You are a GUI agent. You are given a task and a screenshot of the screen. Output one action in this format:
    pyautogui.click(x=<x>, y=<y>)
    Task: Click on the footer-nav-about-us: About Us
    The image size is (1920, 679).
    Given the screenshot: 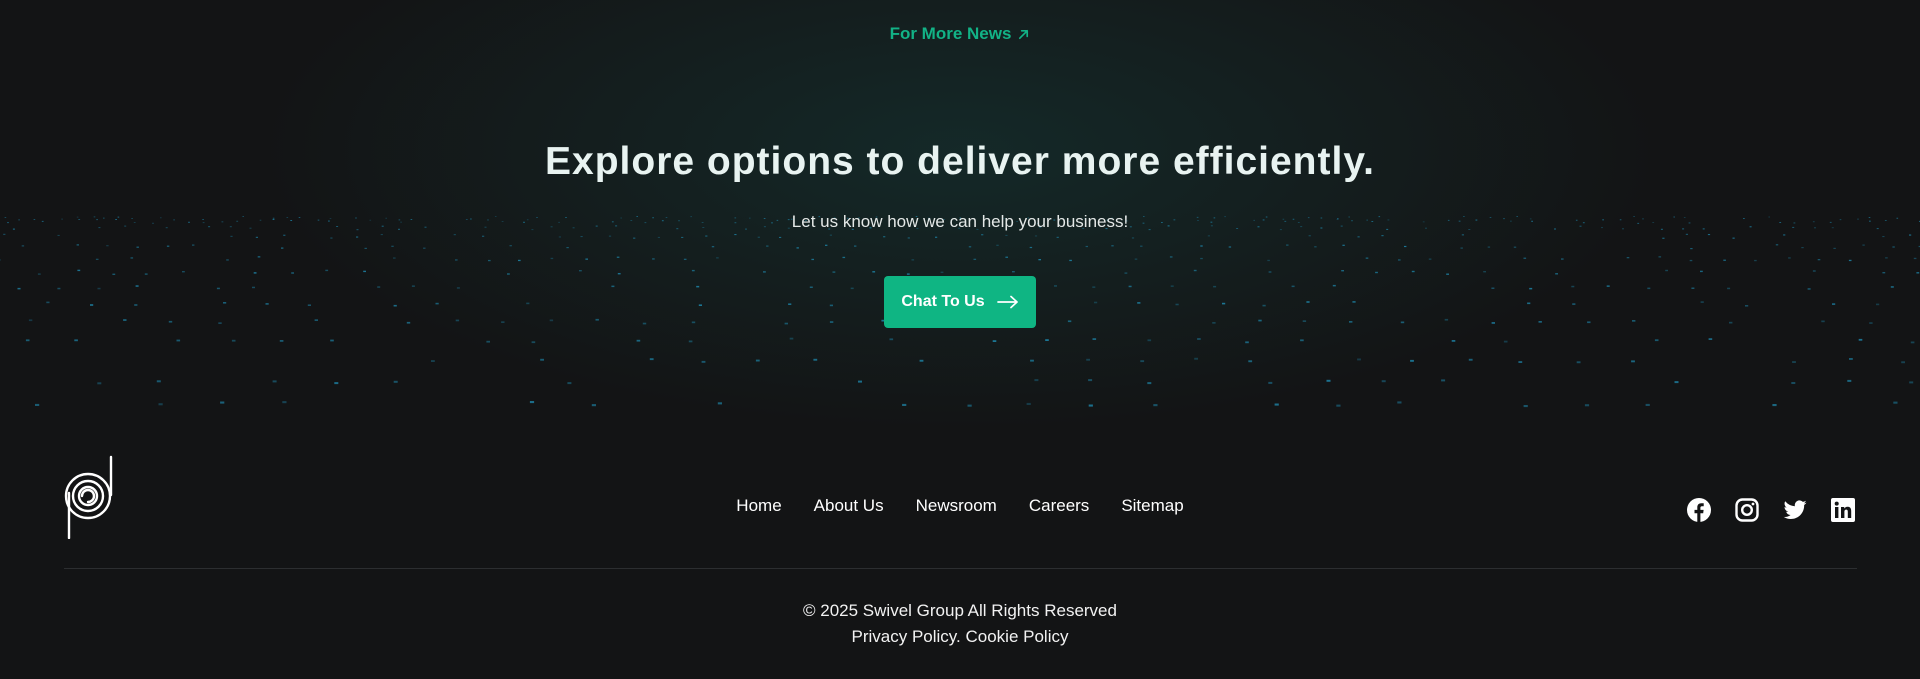 What is the action you would take?
    pyautogui.click(x=849, y=506)
    